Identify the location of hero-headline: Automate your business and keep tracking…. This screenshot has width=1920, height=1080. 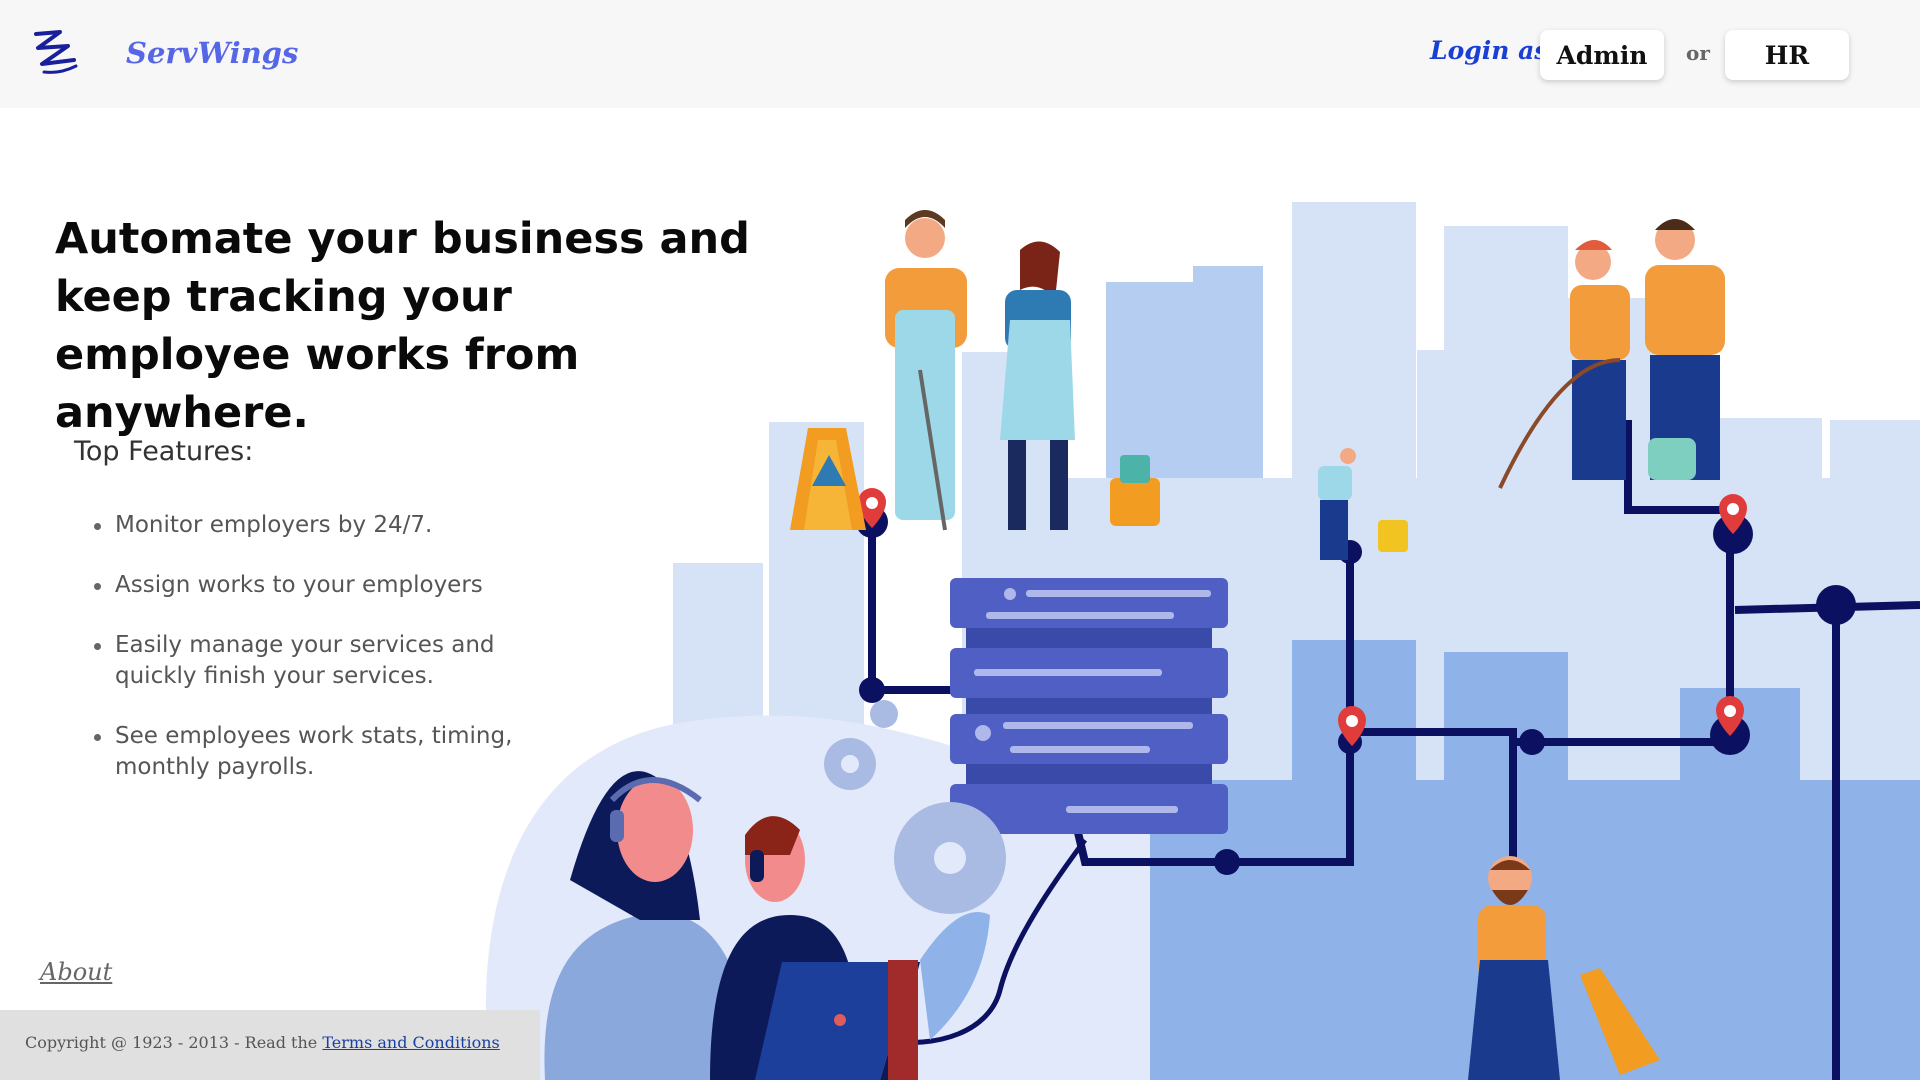
(402, 326).